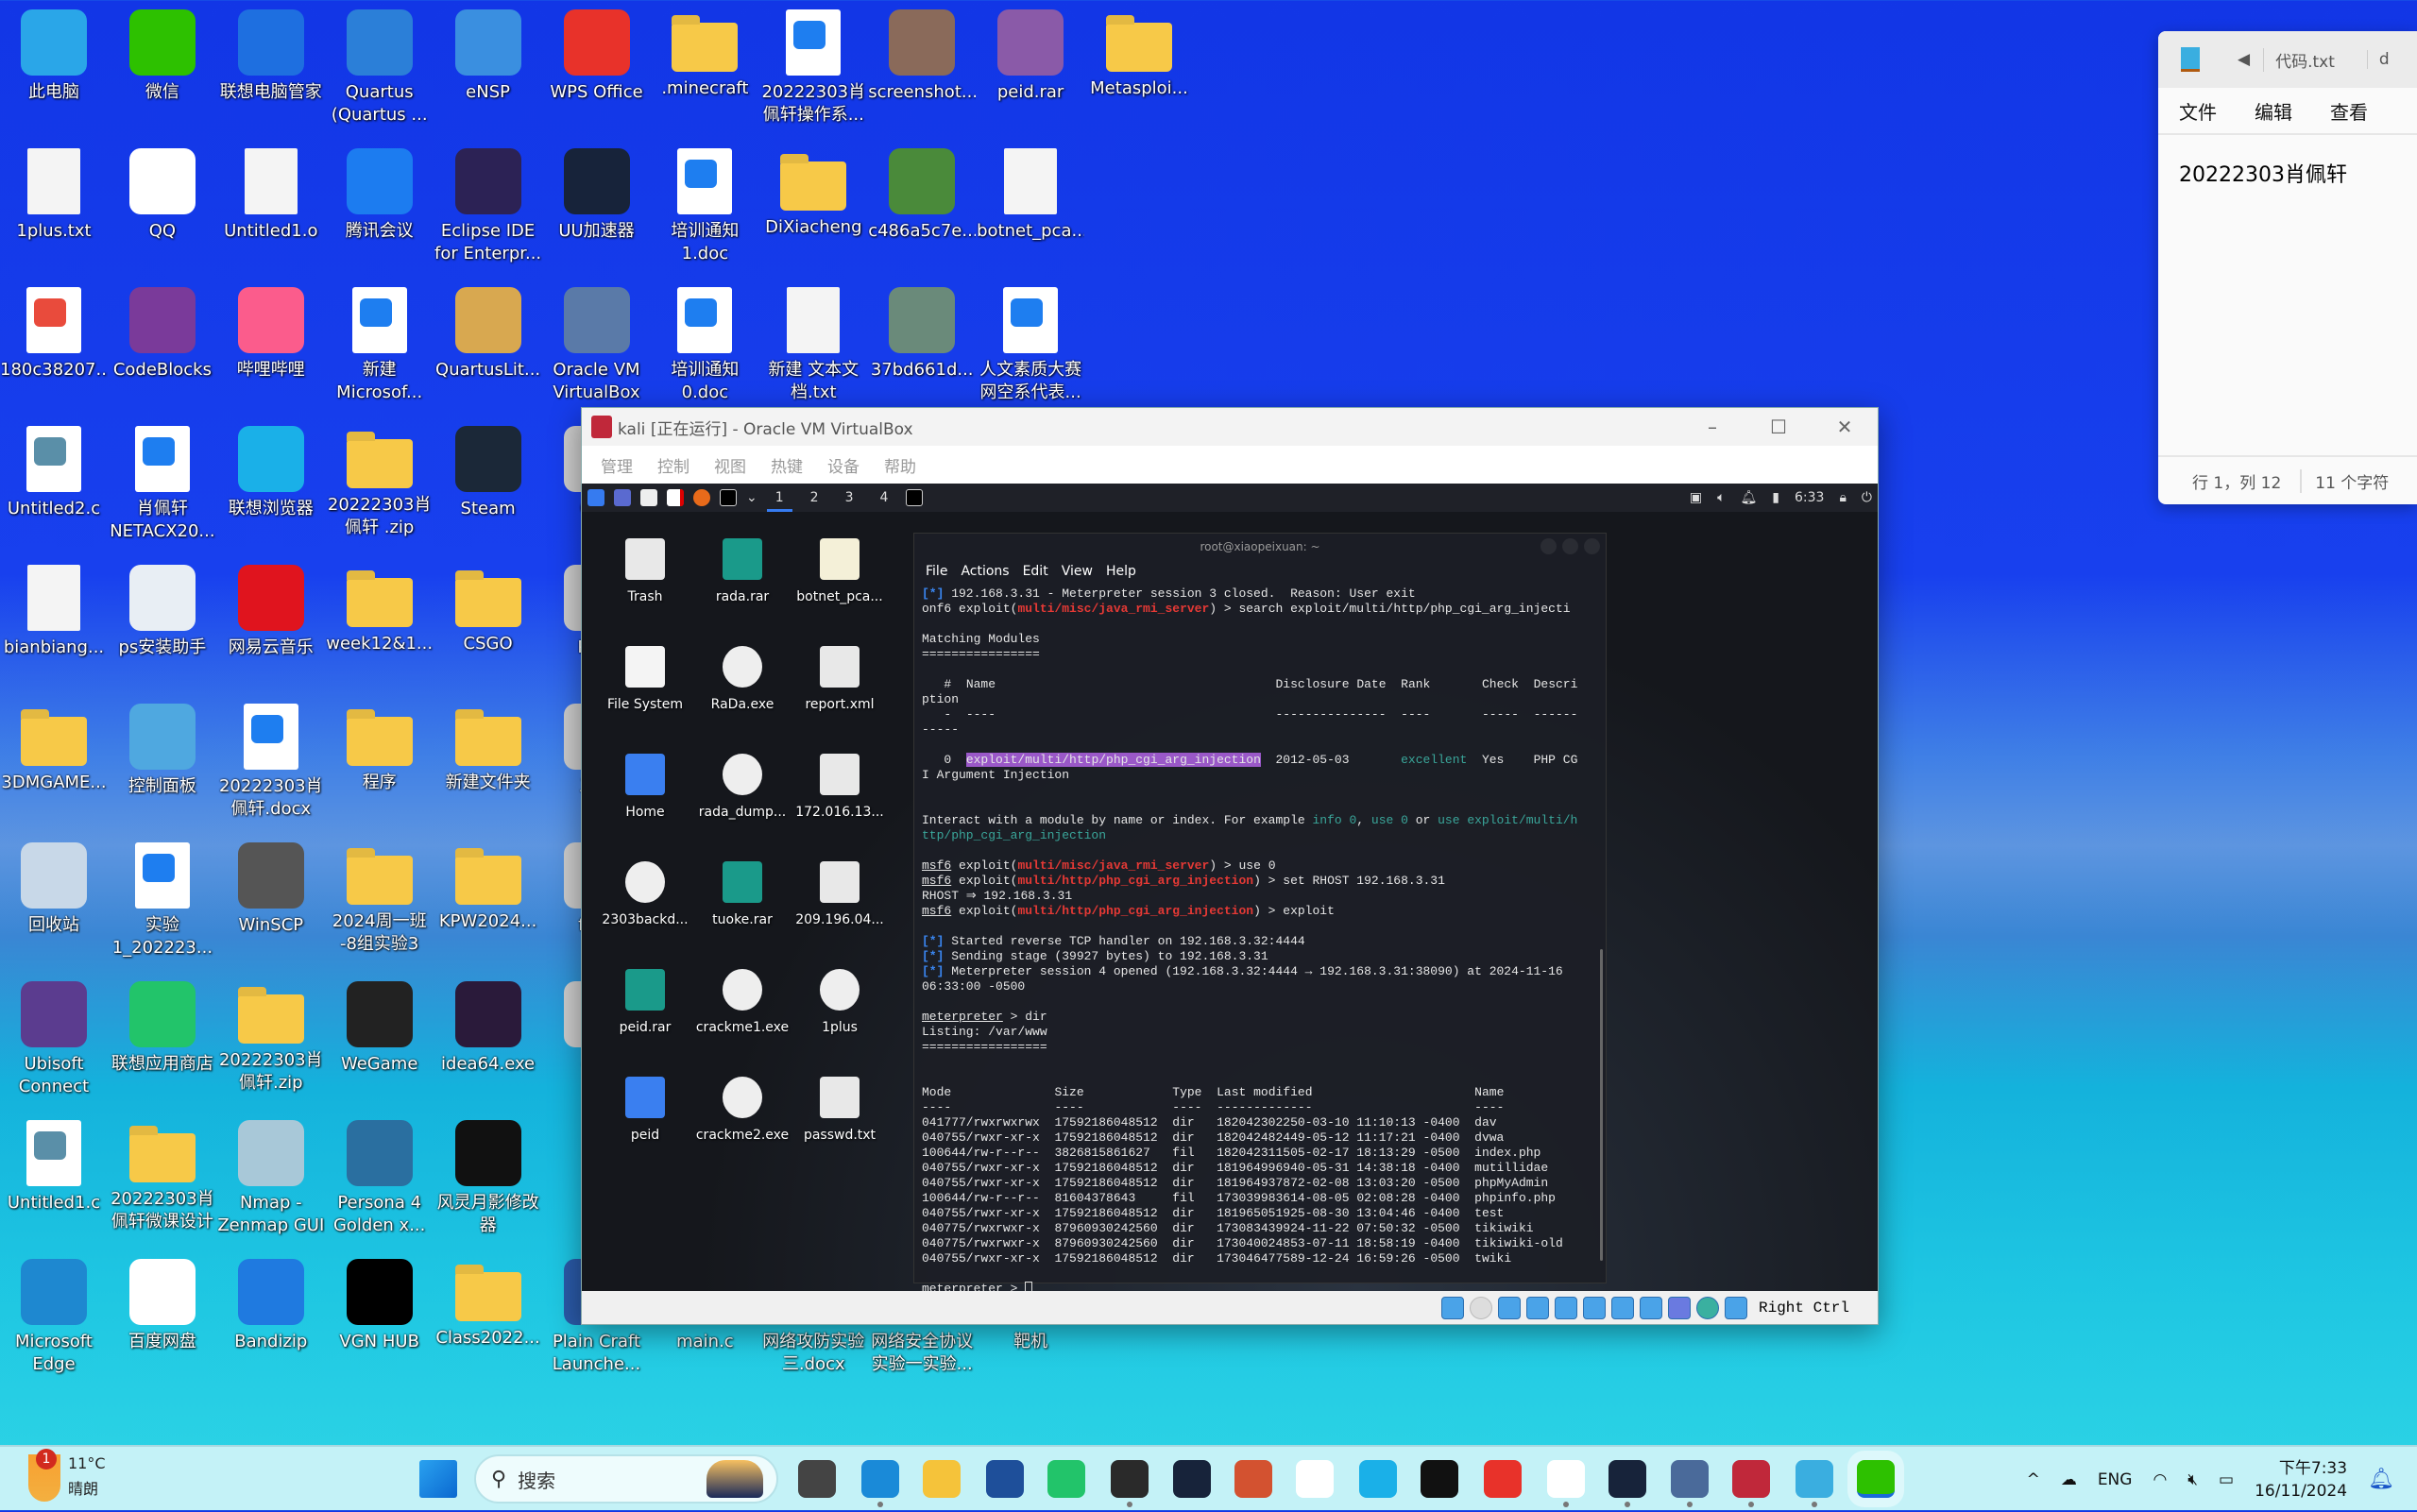  What do you see at coordinates (1548, 546) in the screenshot?
I see `terminal-minimize-button` at bounding box center [1548, 546].